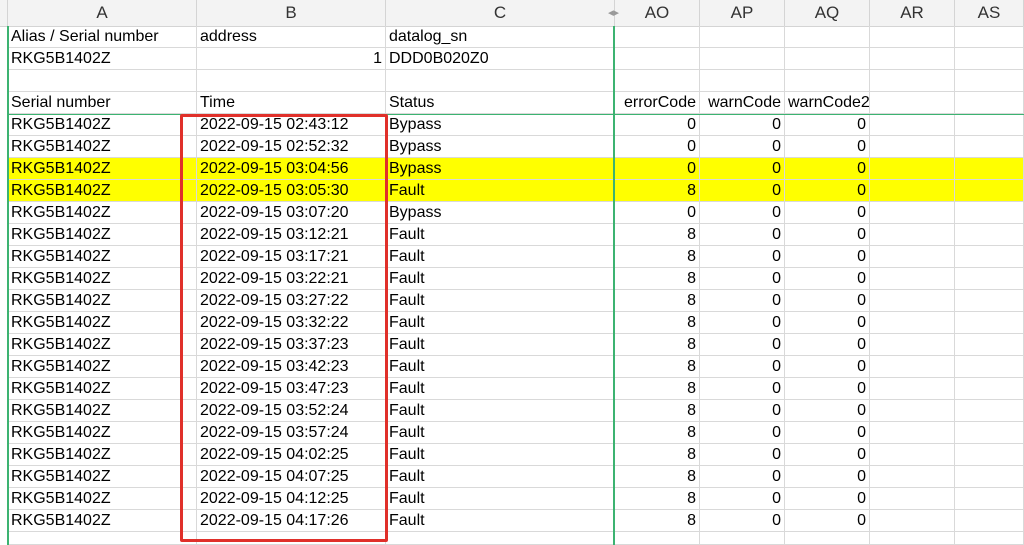  Describe the element at coordinates (500, 213) in the screenshot. I see `cell-c-9: Bypass` at that location.